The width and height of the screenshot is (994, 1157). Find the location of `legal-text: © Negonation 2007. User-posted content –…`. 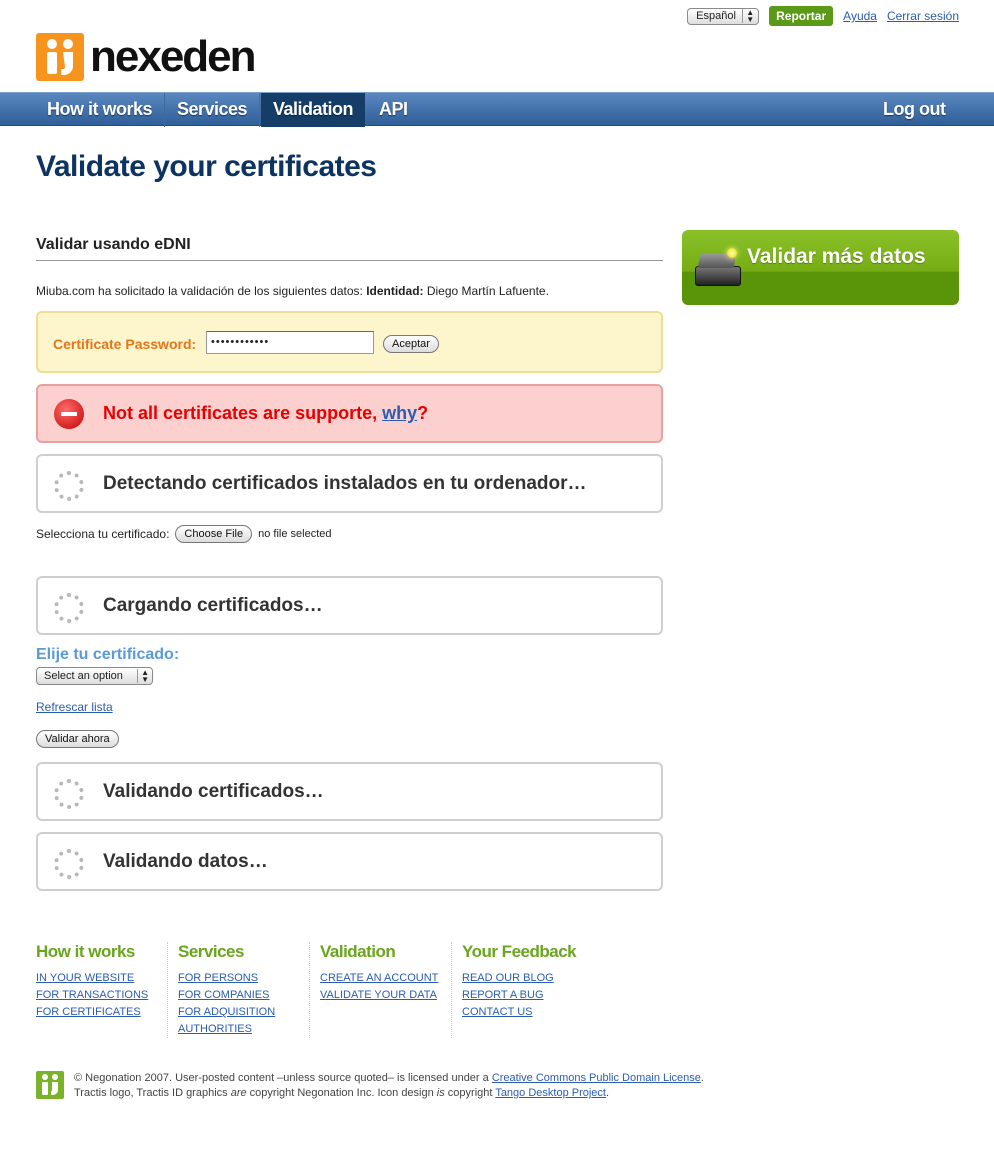

legal-text: © Negonation 2007. User-posted content –… is located at coordinates (389, 1086).